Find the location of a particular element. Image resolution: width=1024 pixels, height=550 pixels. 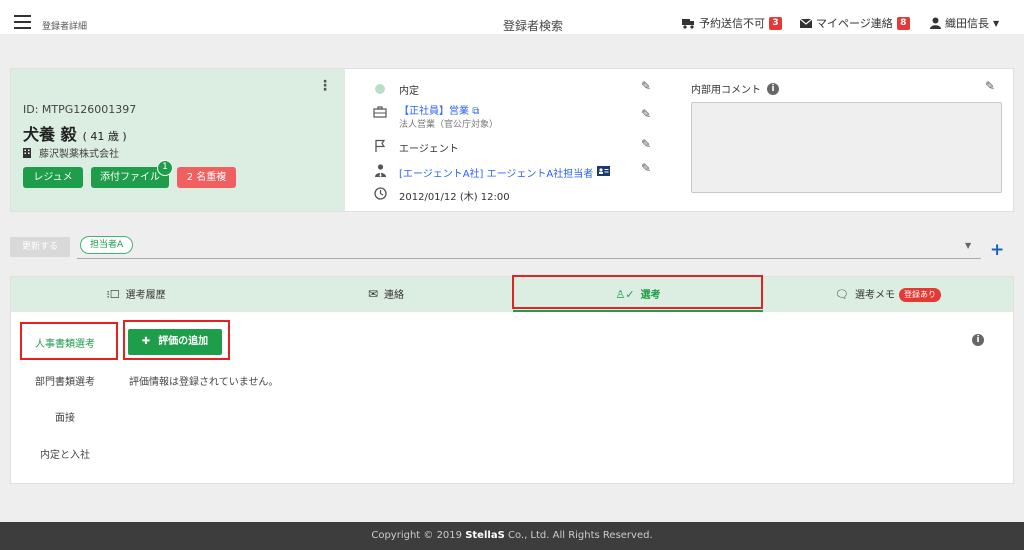

status-dot-icon is located at coordinates (380, 90).